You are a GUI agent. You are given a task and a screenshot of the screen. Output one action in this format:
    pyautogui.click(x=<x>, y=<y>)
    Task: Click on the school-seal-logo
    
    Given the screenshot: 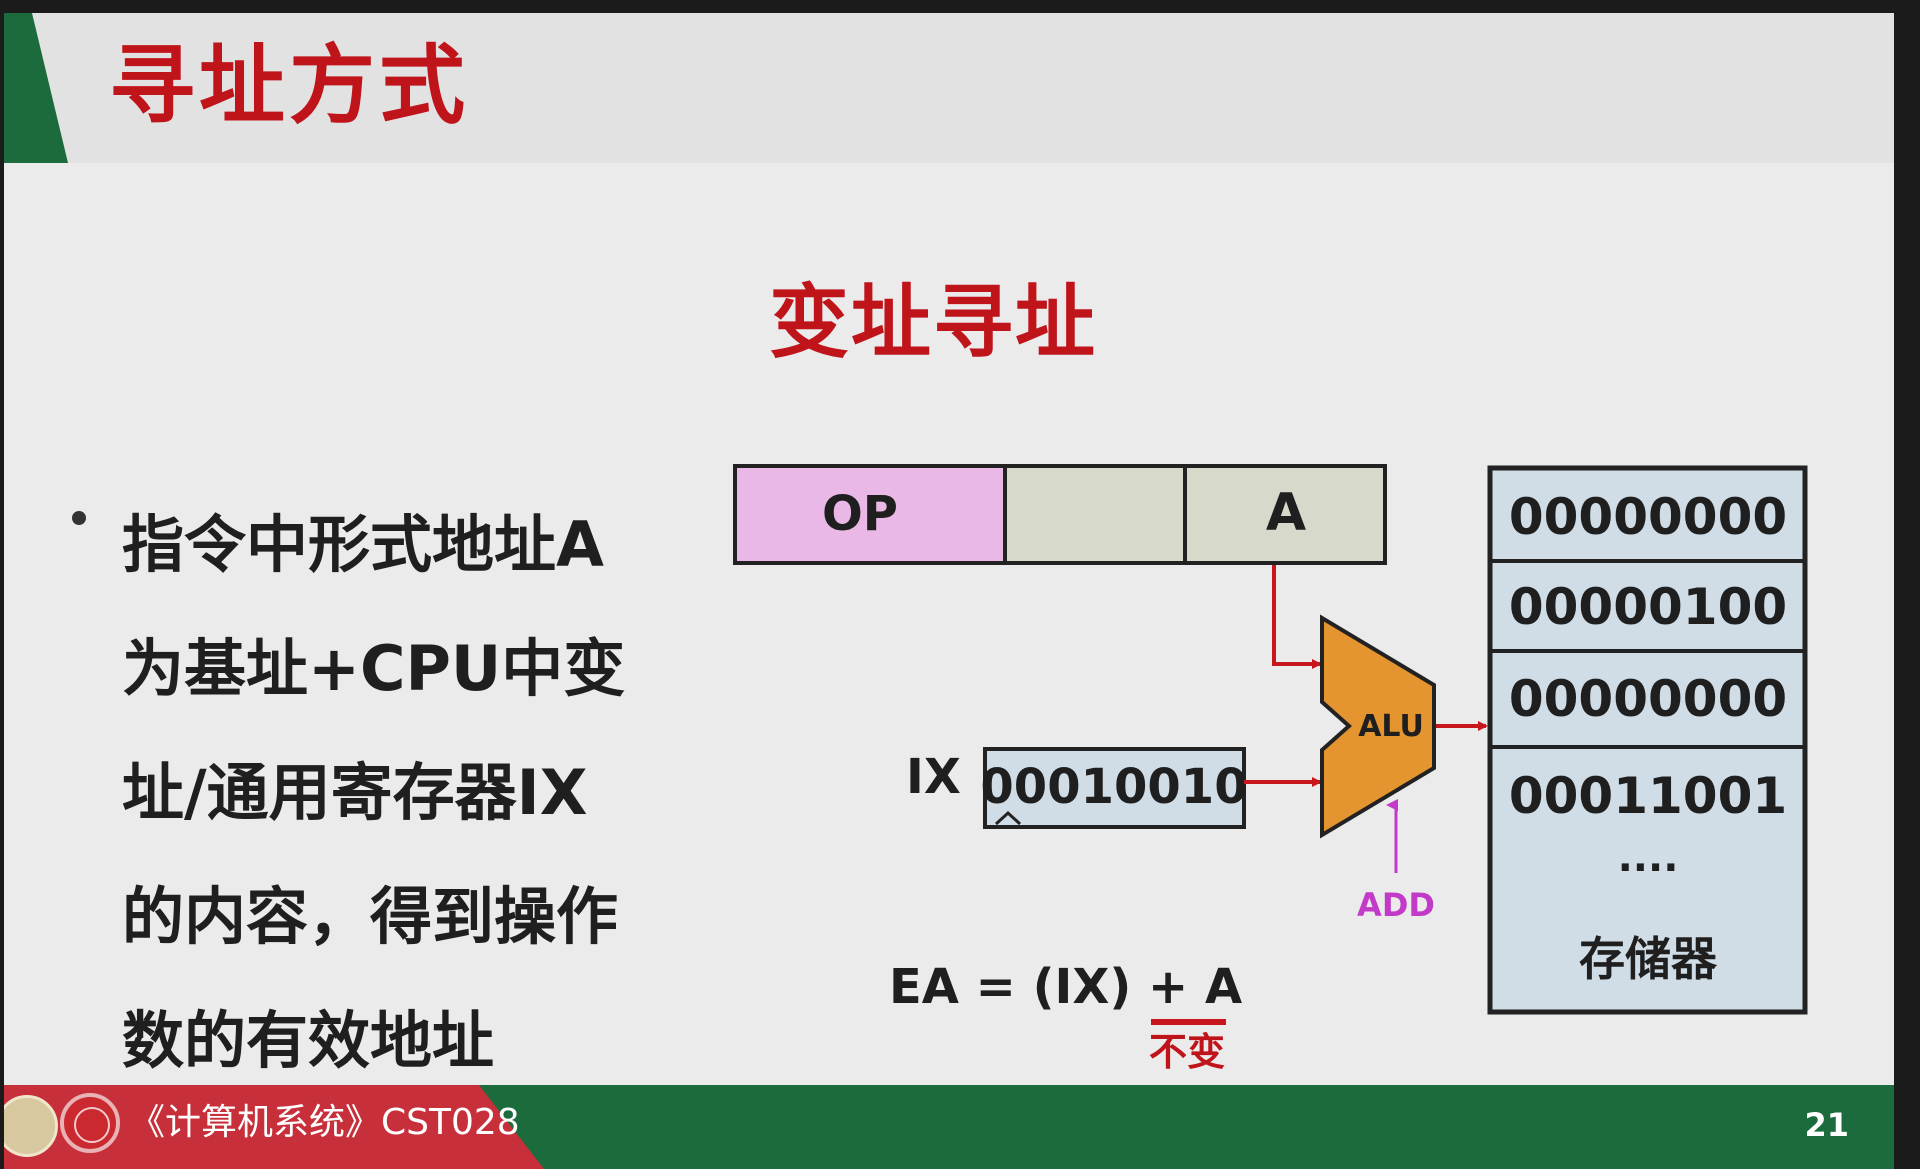 What is the action you would take?
    pyautogui.click(x=90, y=1123)
    